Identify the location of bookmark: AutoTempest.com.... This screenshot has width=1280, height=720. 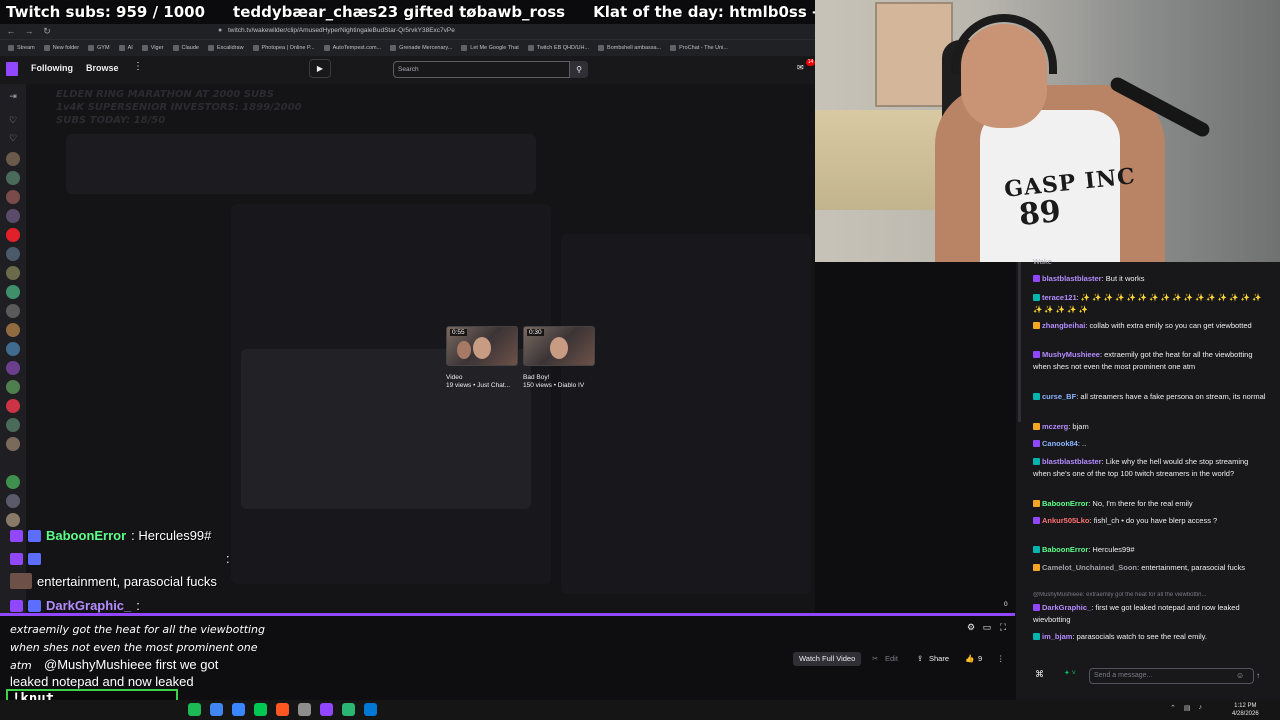
(352, 47).